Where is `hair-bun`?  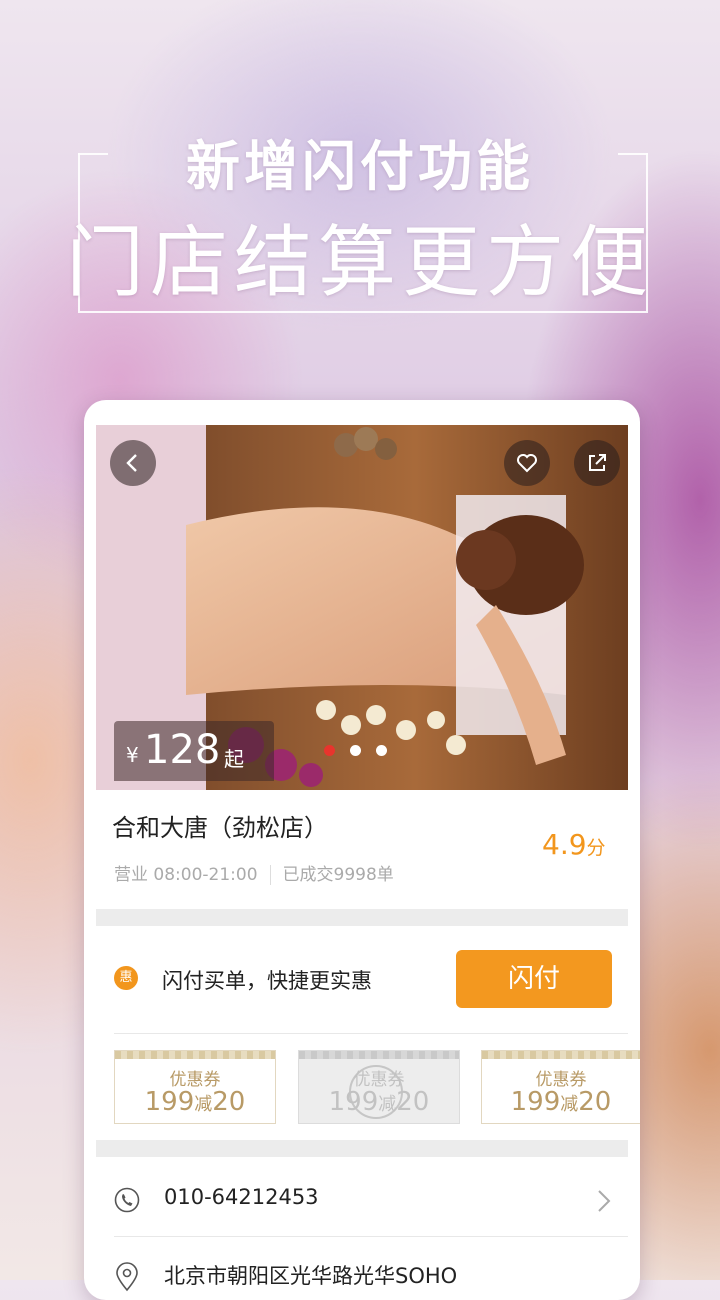
hair-bun is located at coordinates (486, 560).